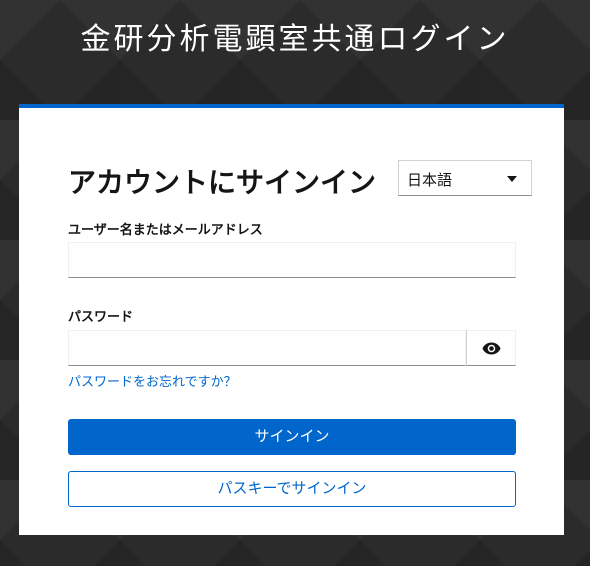 The image size is (590, 566). What do you see at coordinates (292, 489) in the screenshot?
I see `passkey-sign-in-button: パスキーでサインイン` at bounding box center [292, 489].